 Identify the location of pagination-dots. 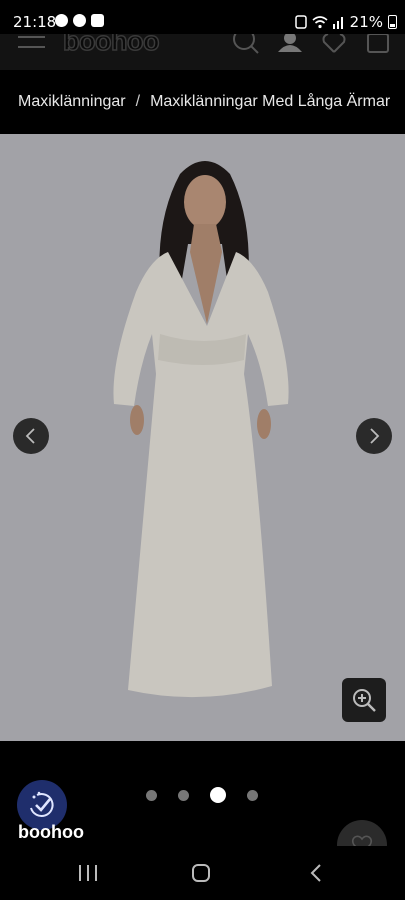
(212, 795).